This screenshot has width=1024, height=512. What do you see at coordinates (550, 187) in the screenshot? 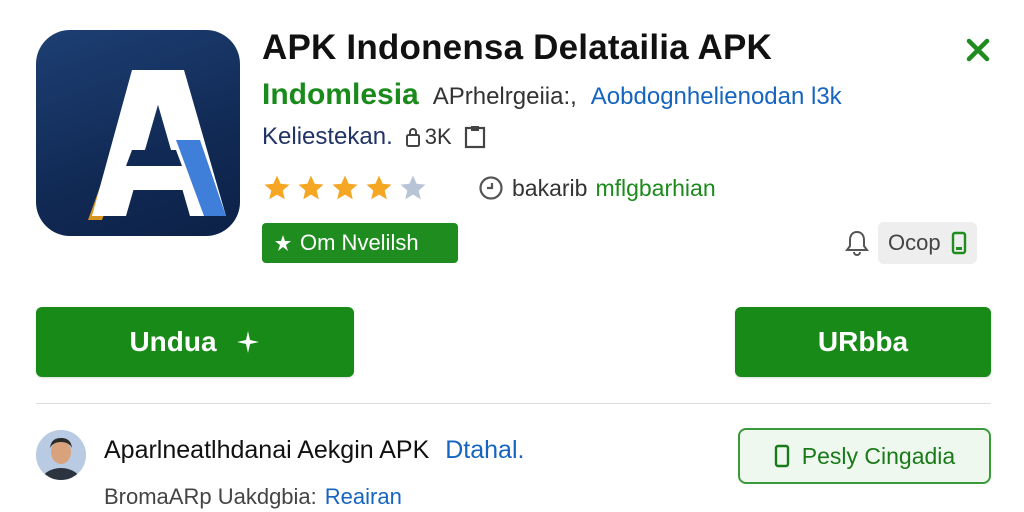
I see `rating-meta-text: bakarib` at bounding box center [550, 187].